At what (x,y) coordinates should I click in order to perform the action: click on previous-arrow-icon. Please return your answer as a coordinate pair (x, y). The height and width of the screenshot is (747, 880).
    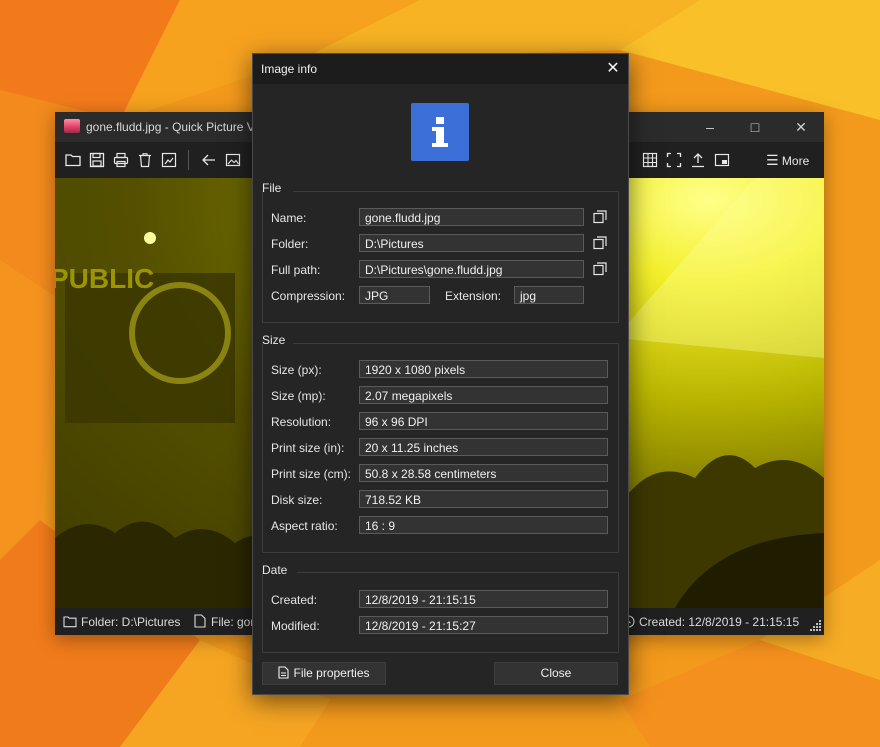
    Looking at the image, I should click on (209, 160).